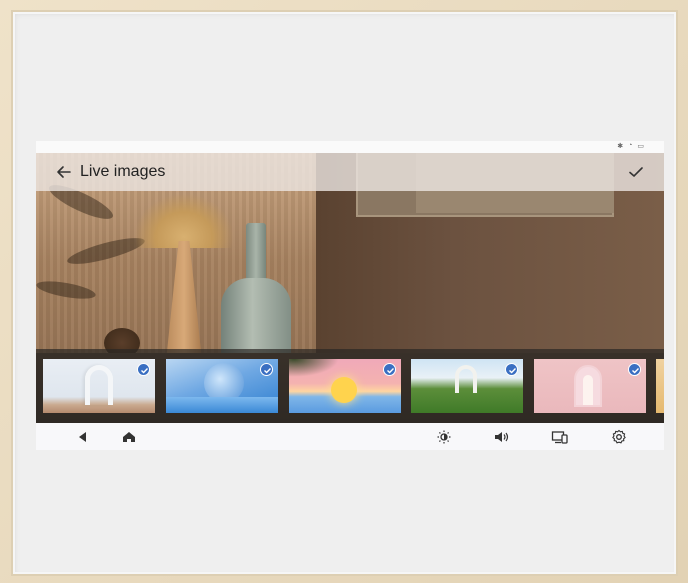 This screenshot has width=688, height=583. I want to click on wifi-icon: ◔, so click(631, 145).